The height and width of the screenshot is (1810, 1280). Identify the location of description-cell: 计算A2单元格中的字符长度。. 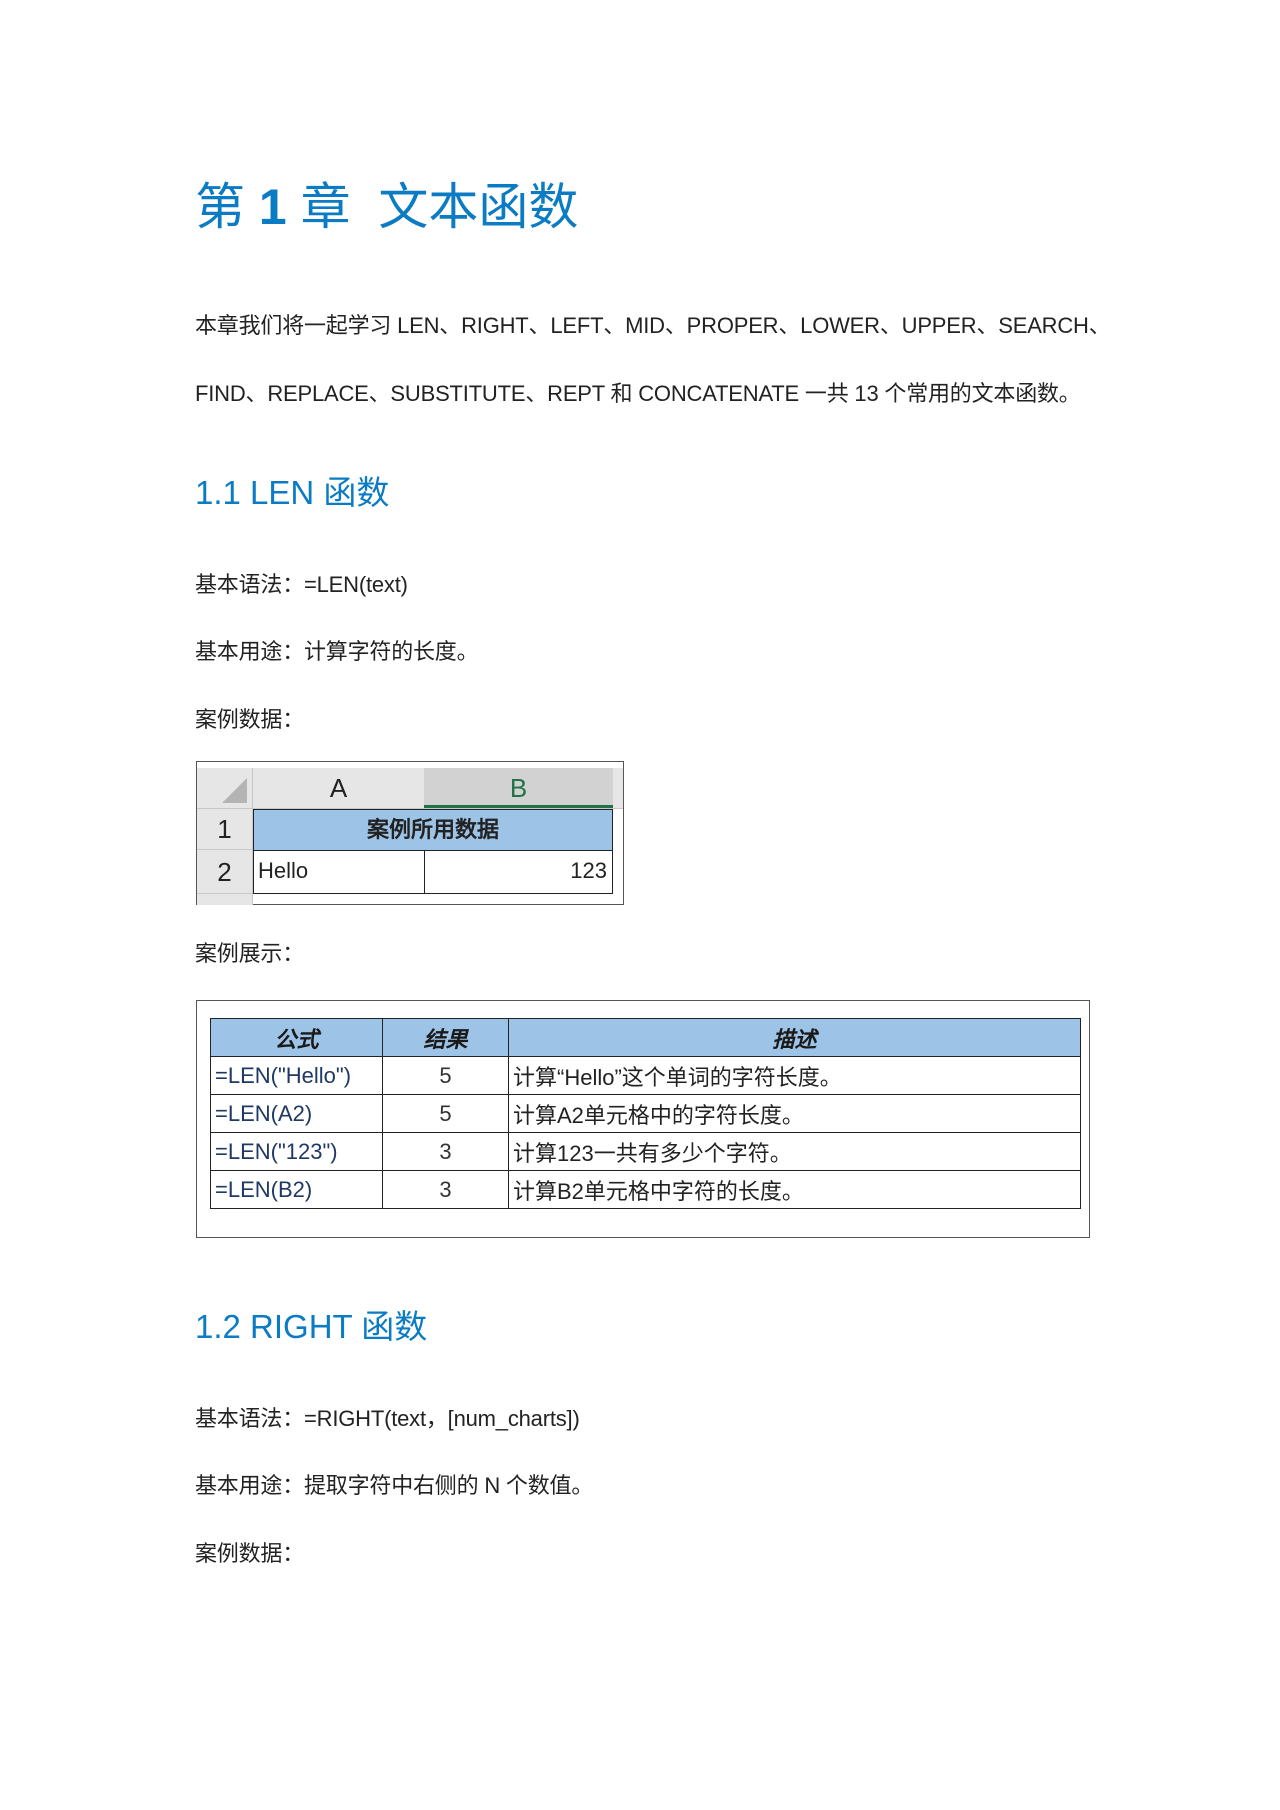
(794, 1113).